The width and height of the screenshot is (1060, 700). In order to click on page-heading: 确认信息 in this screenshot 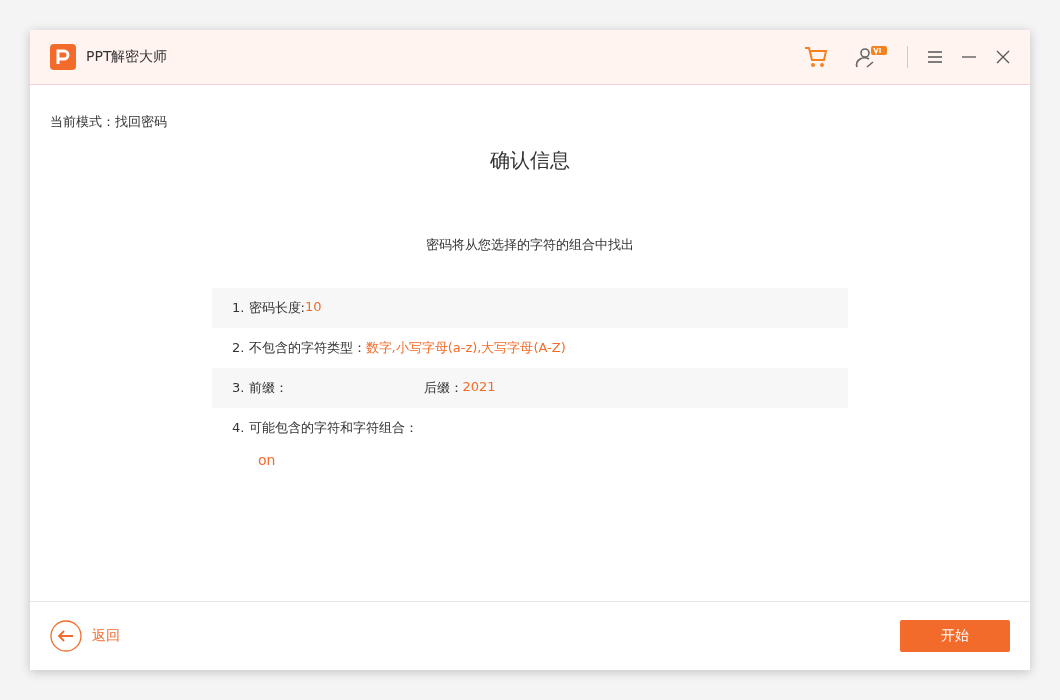, I will do `click(530, 160)`.